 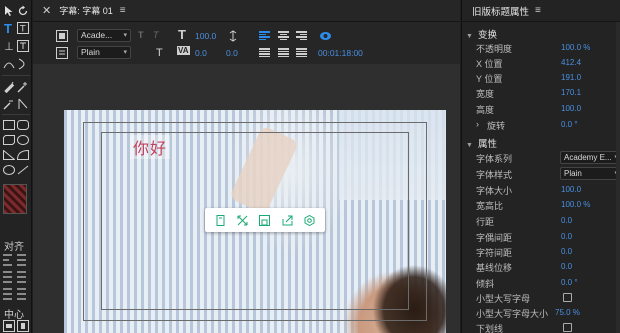 I want to click on panel-tab-bar: ✕ 字幕: 字幕 01 ≡, so click(x=246, y=11).